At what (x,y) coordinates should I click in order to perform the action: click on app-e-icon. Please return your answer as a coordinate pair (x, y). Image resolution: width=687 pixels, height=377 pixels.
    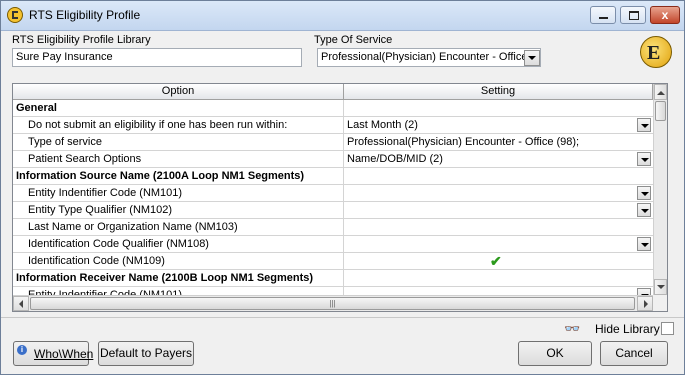
    Looking at the image, I should click on (15, 15).